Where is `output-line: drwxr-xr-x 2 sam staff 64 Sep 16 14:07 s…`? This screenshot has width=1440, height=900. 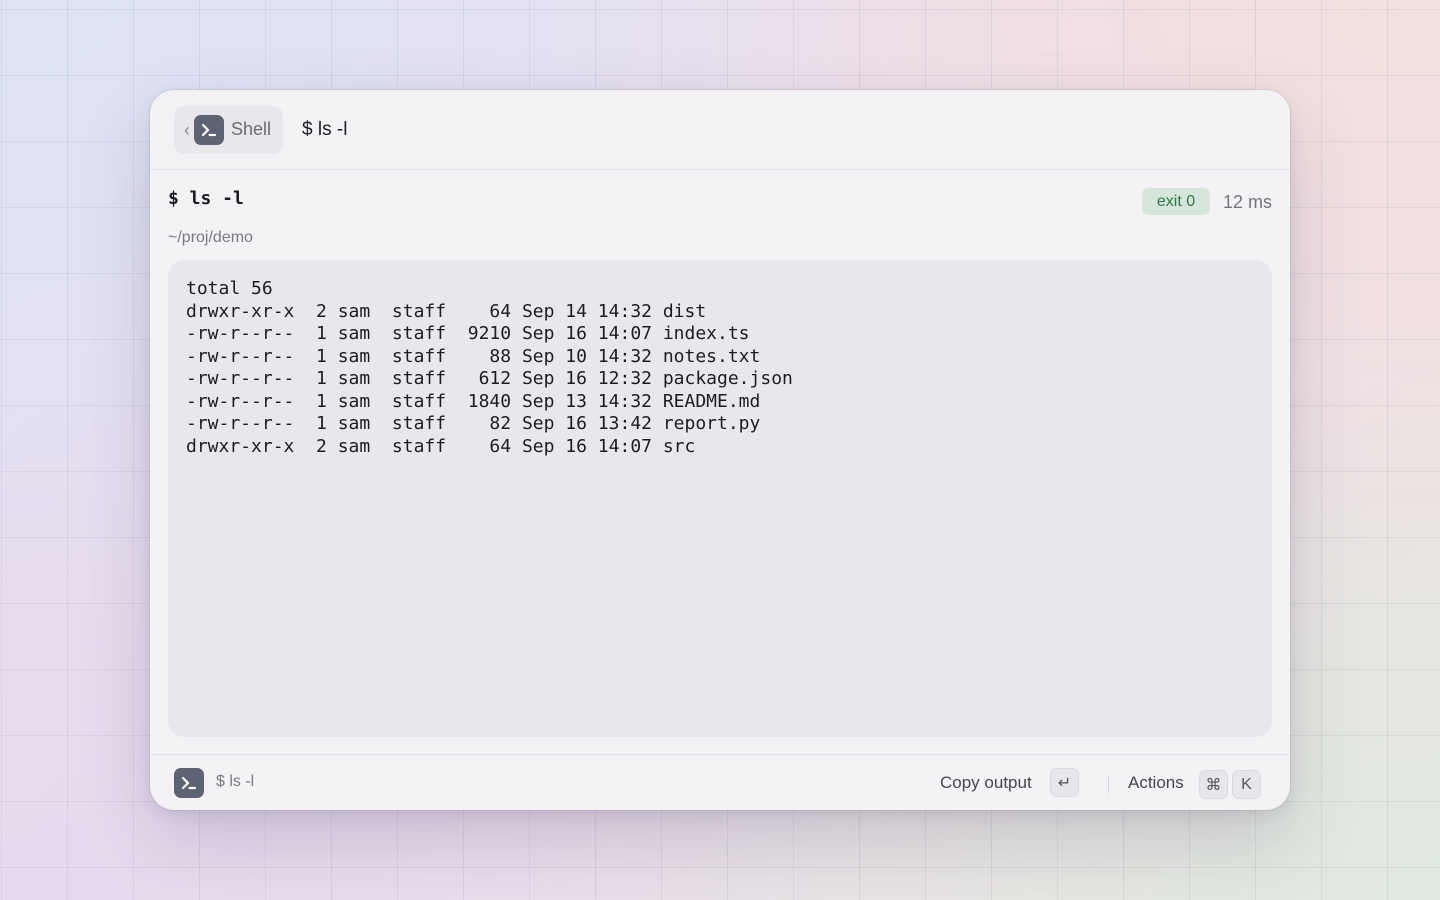
output-line: drwxr-xr-x 2 sam staff 64 Sep 16 14:07 s… is located at coordinates (441, 446).